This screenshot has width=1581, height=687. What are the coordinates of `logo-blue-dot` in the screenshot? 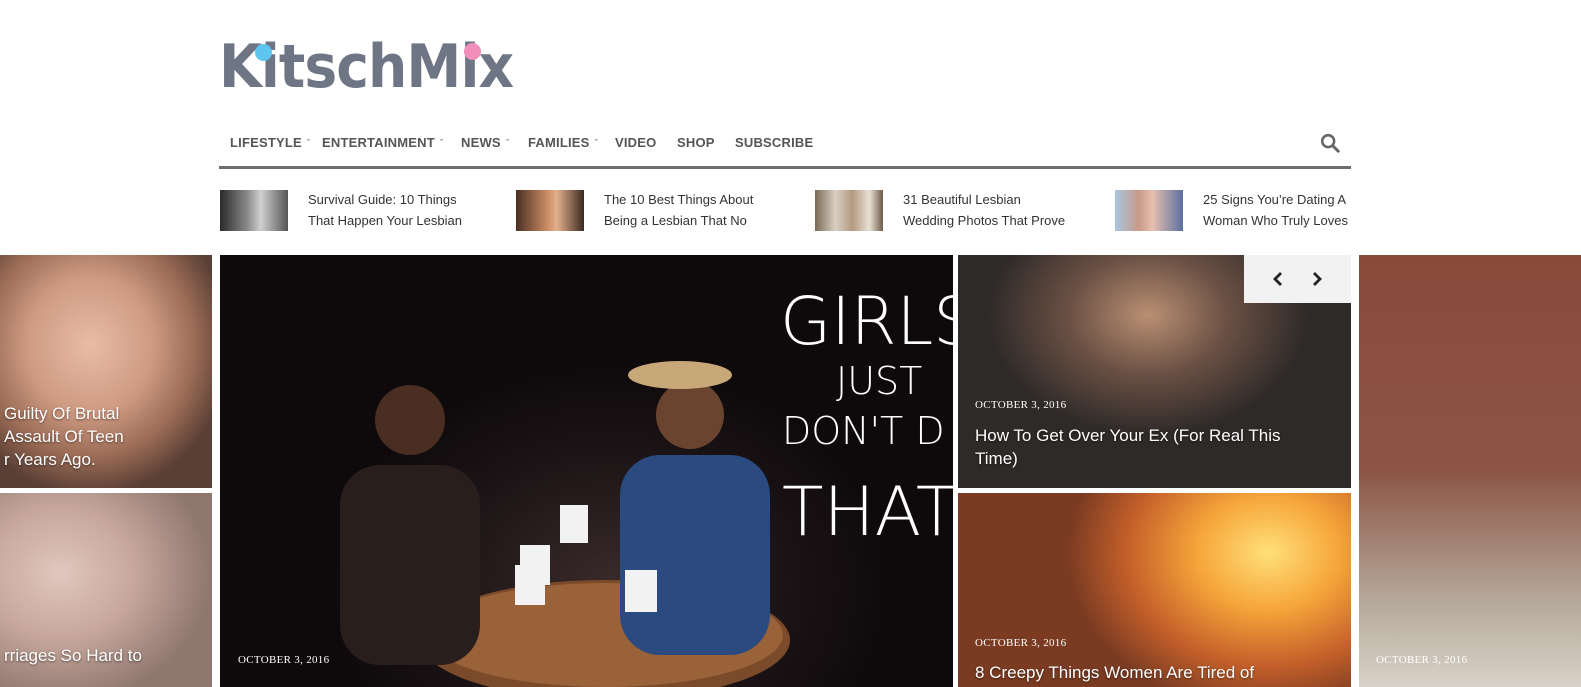 It's located at (263, 52).